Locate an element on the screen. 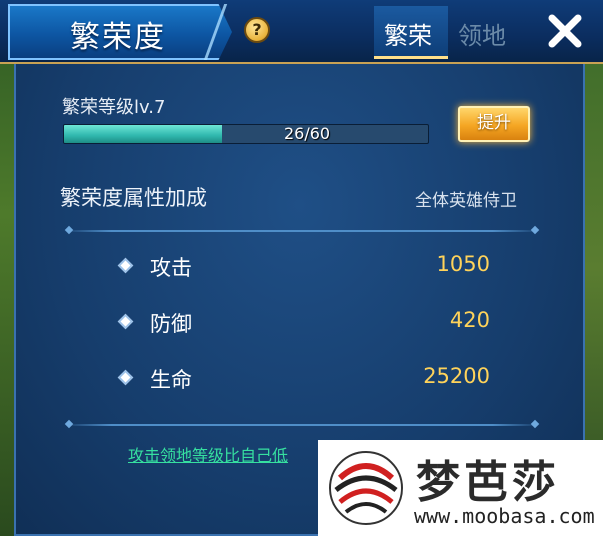 The width and height of the screenshot is (603, 536). attribute-name: 攻击 is located at coordinates (171, 268).